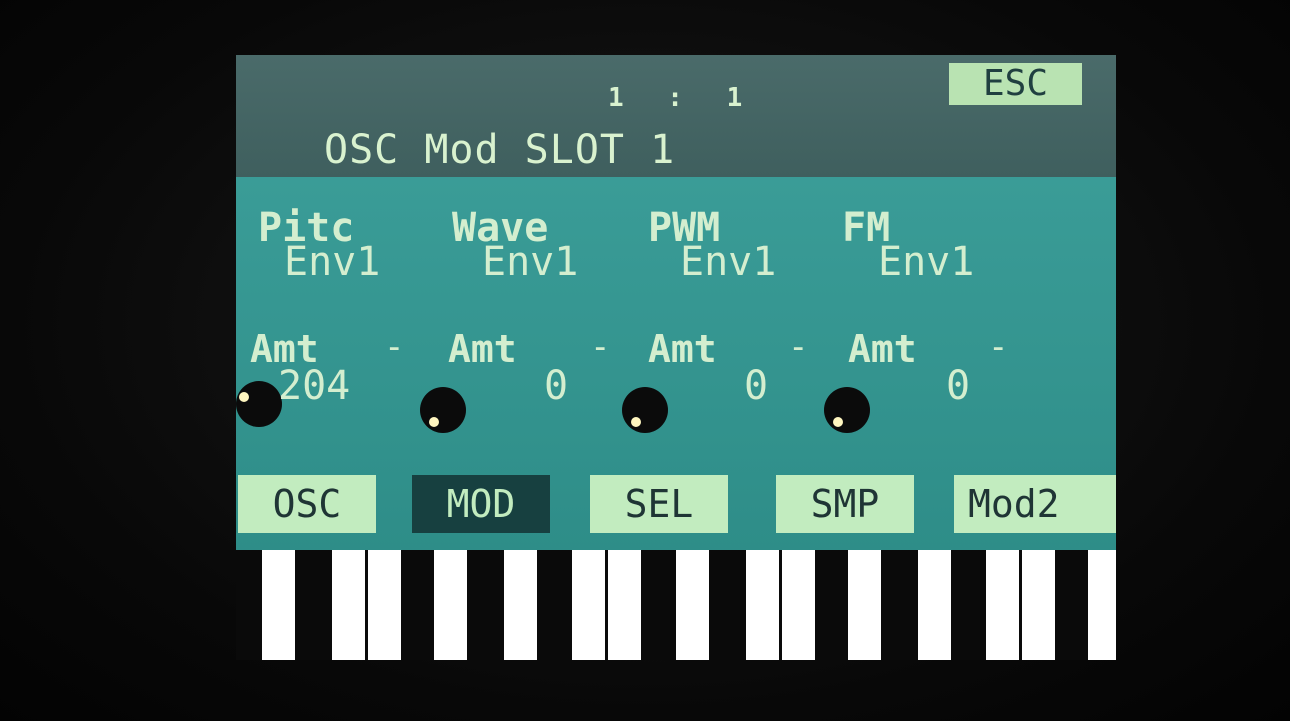  Describe the element at coordinates (314, 386) in the screenshot. I see `amt-value-1: 204` at that location.